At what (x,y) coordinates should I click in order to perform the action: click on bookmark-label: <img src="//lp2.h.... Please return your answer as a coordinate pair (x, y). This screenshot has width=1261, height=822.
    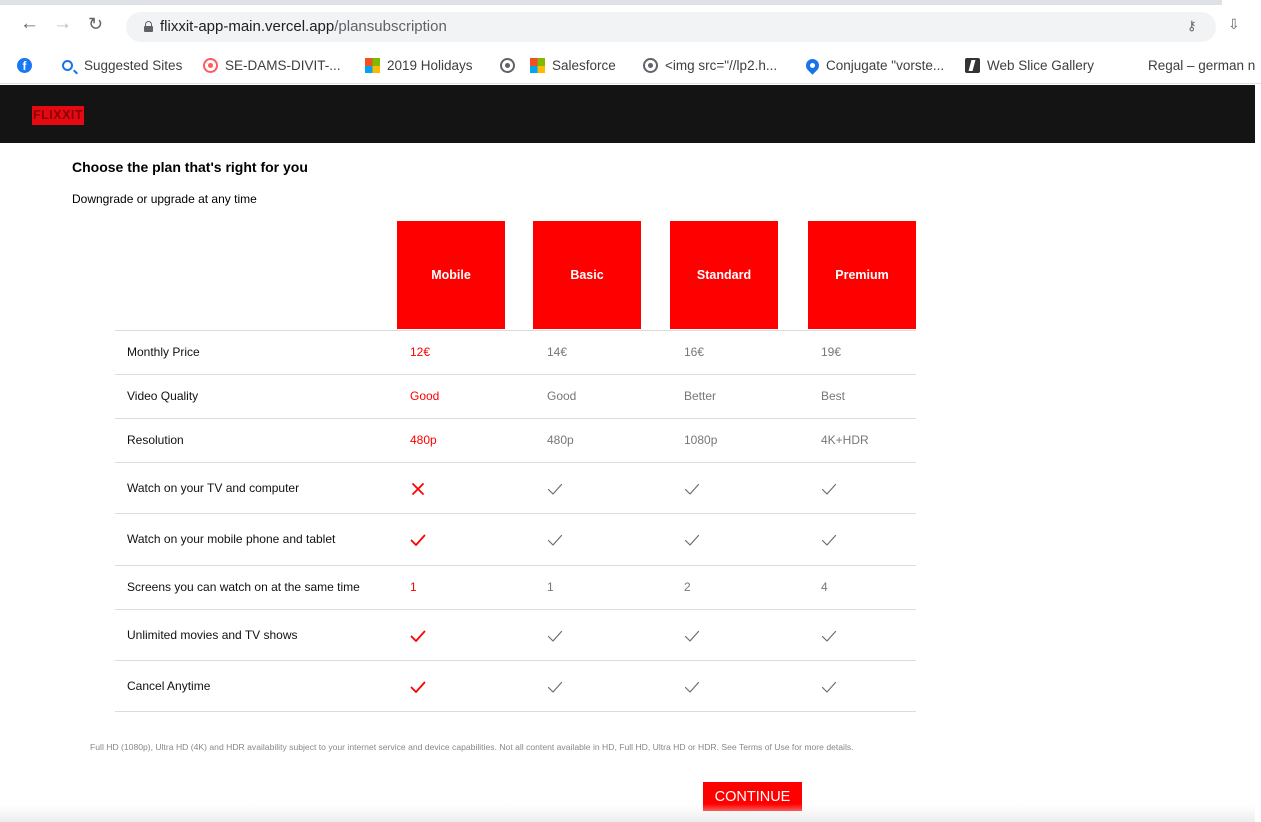
    Looking at the image, I should click on (721, 65).